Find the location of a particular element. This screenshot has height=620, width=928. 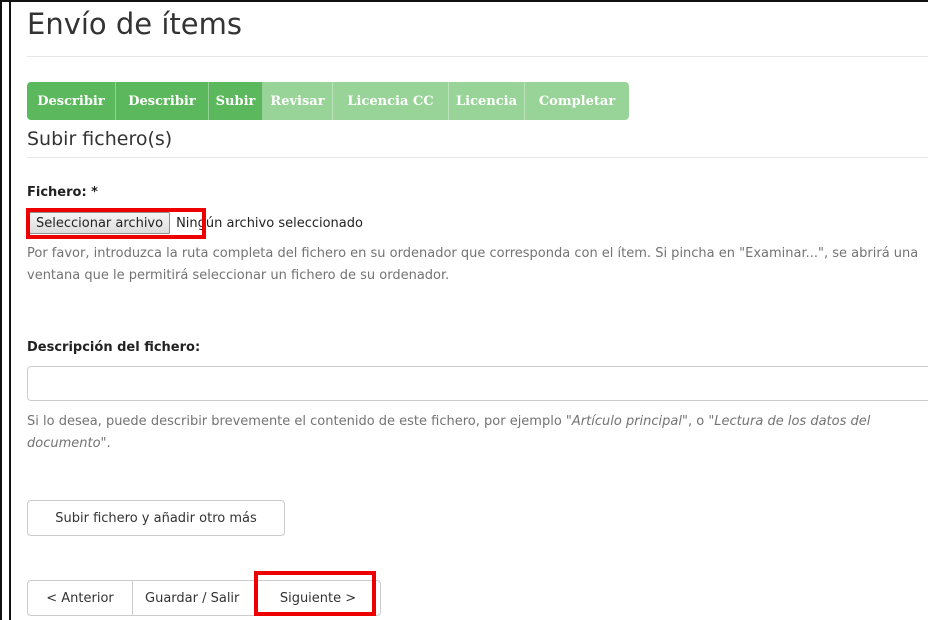

previous-button: < Anterior is located at coordinates (80, 598).